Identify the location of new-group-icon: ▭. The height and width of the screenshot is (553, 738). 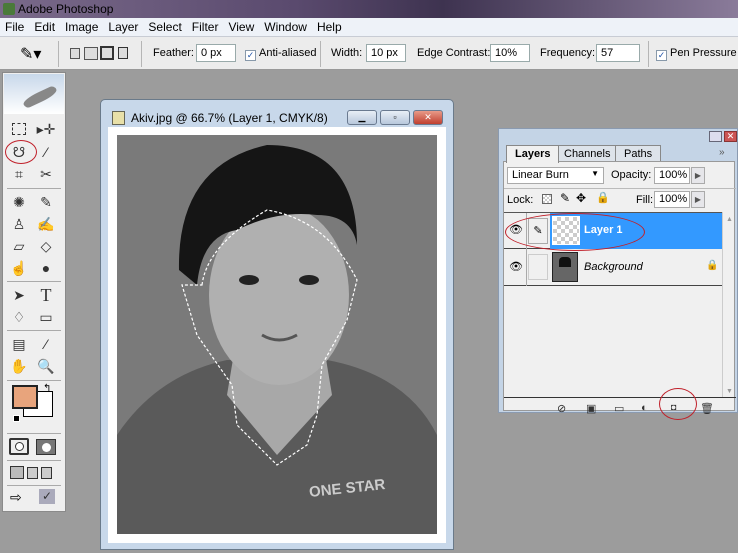
(619, 408).